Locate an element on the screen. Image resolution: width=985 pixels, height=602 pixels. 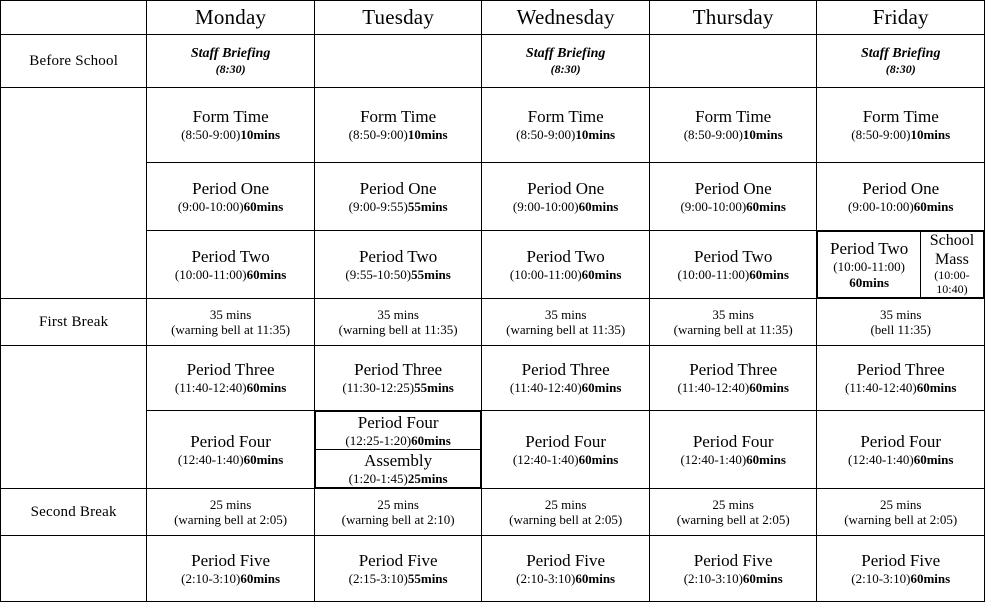
activity-duration: 55mins is located at coordinates (427, 206).